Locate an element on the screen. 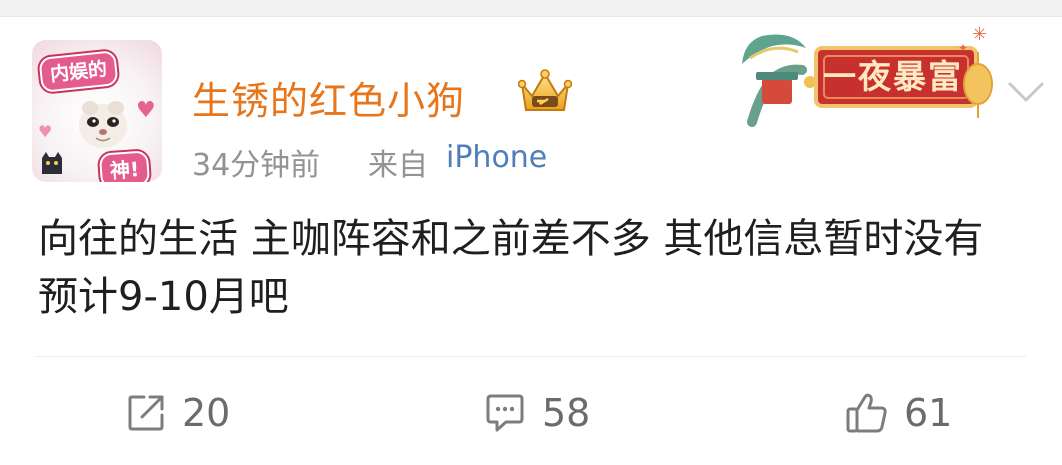 This screenshot has height=465, width=1062. avatar: 内娱的 ♥ ♥ 神! is located at coordinates (97, 111).